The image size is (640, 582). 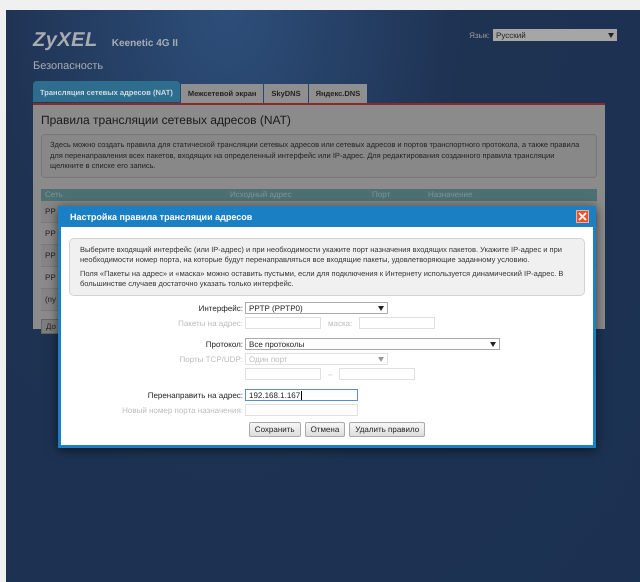 I want to click on field-label: Пакеты на адрес:, so click(x=210, y=323).